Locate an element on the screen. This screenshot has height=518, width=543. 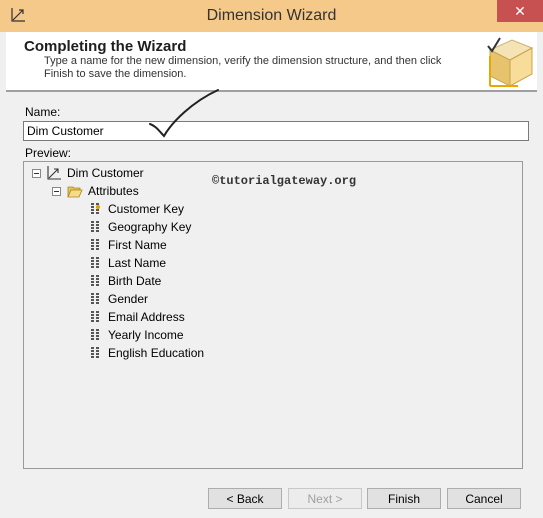
attribute-label: Yearly Income is located at coordinates (146, 335).